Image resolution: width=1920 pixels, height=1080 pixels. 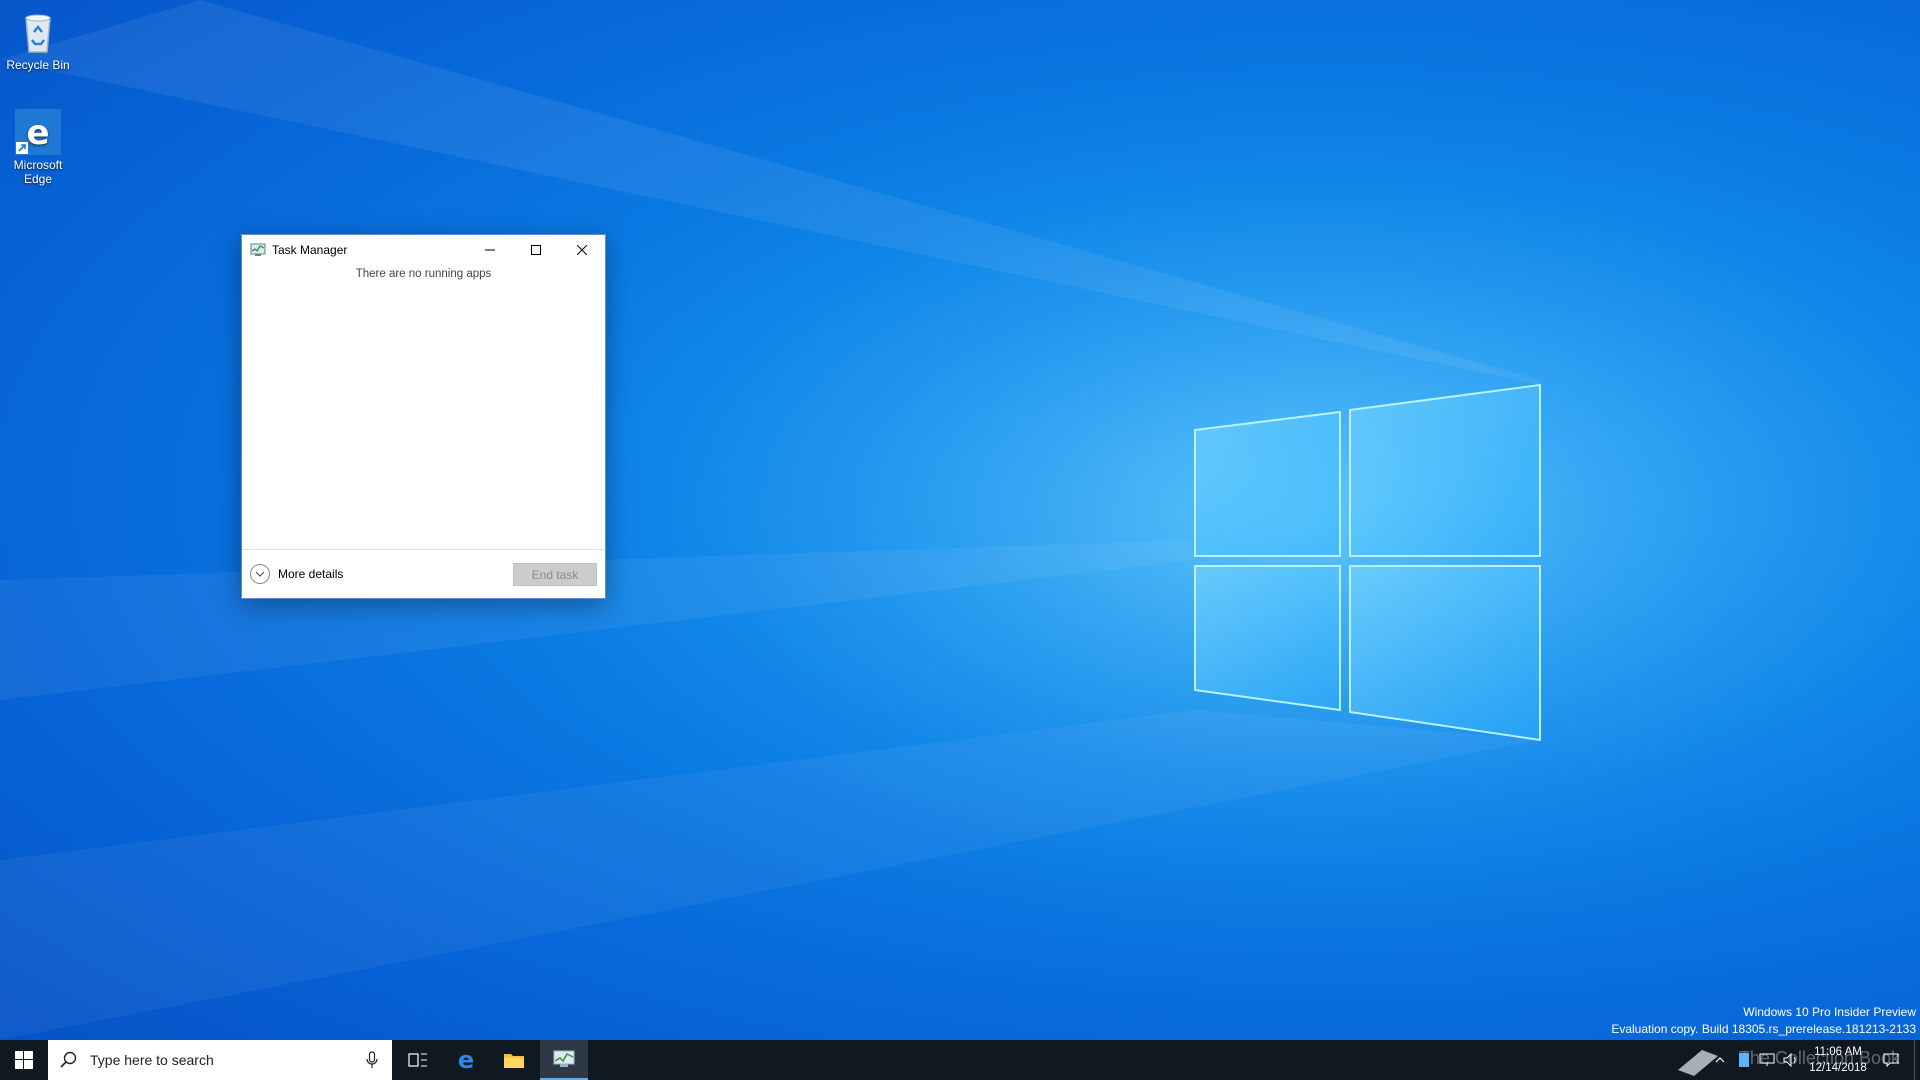 I want to click on minimize-icon, so click(x=490, y=250).